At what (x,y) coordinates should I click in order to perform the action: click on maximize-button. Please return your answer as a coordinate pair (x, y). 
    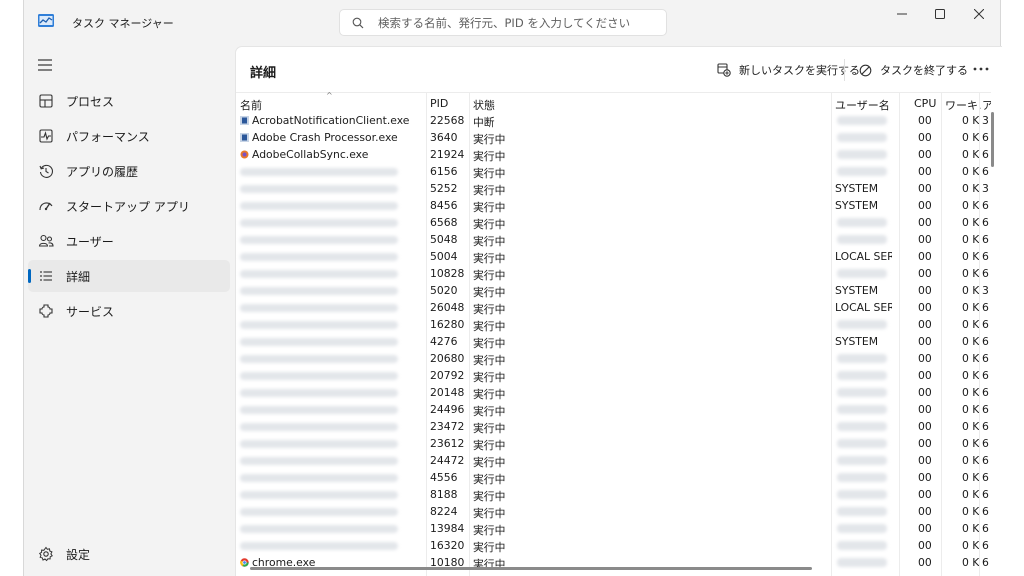
    Looking at the image, I should click on (940, 14).